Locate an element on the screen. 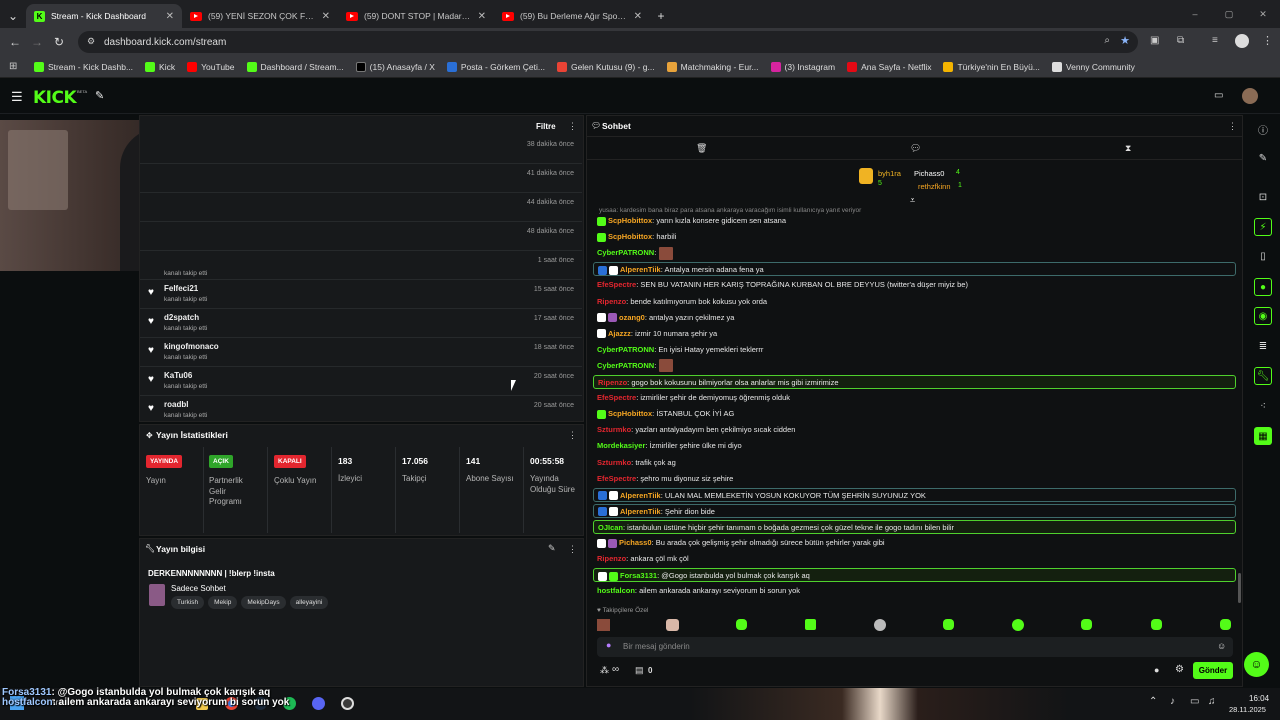  tab-youtube-3: (59) Bu Derleme Ağır Spoiler İç ✕ is located at coordinates (572, 16).